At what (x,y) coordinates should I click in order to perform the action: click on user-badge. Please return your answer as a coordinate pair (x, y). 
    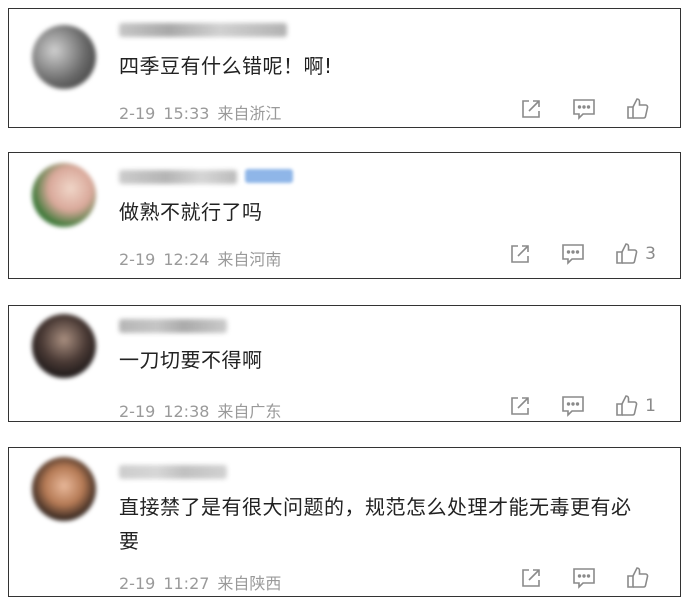
    Looking at the image, I should click on (269, 176).